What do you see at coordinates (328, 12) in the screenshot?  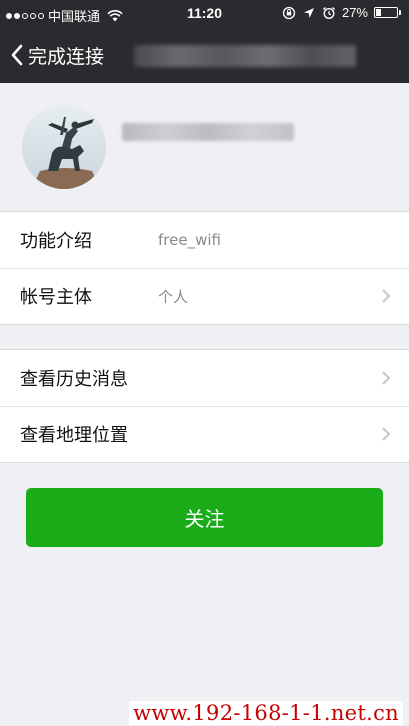 I see `alarm-icon` at bounding box center [328, 12].